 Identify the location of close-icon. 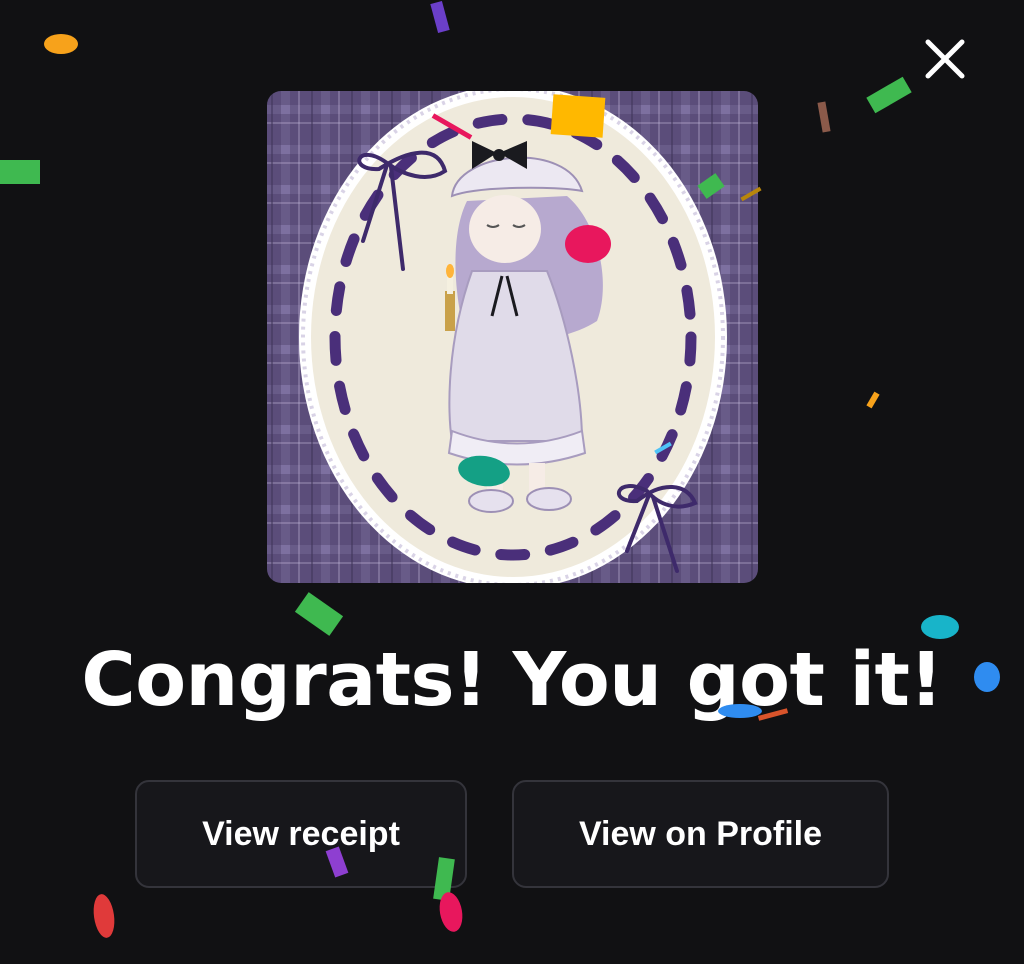
(945, 59).